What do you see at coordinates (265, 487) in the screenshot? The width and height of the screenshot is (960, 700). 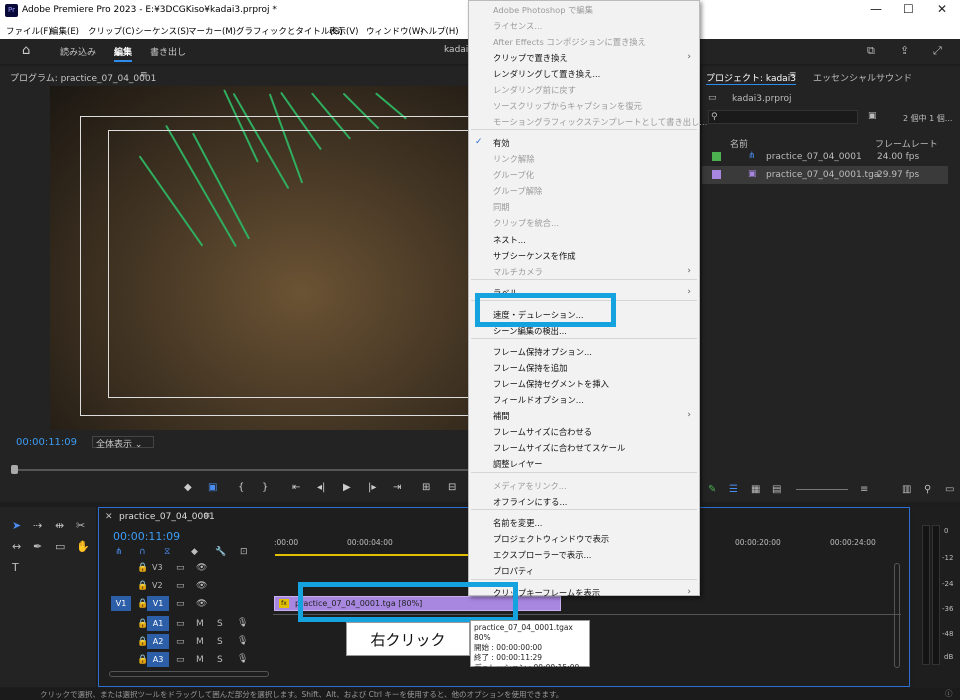 I see `mark-out-icon: }` at bounding box center [265, 487].